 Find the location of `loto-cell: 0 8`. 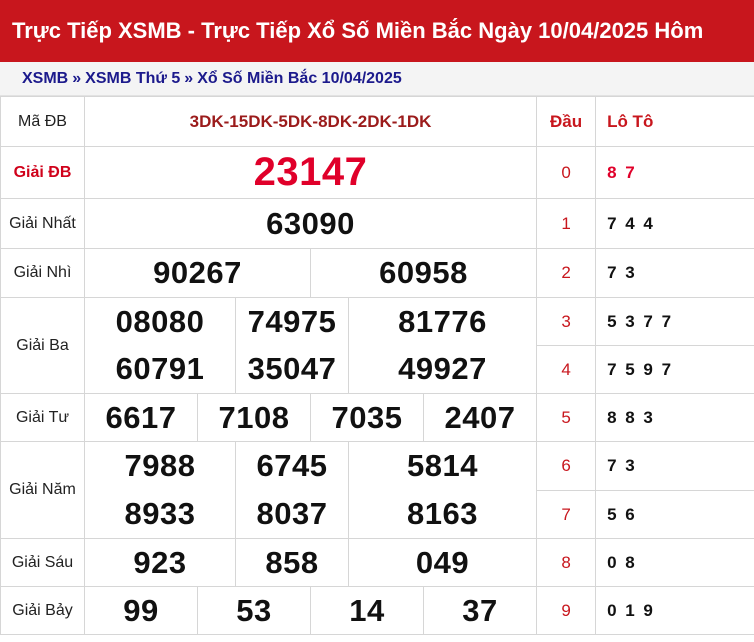

loto-cell: 0 8 is located at coordinates (674, 562).